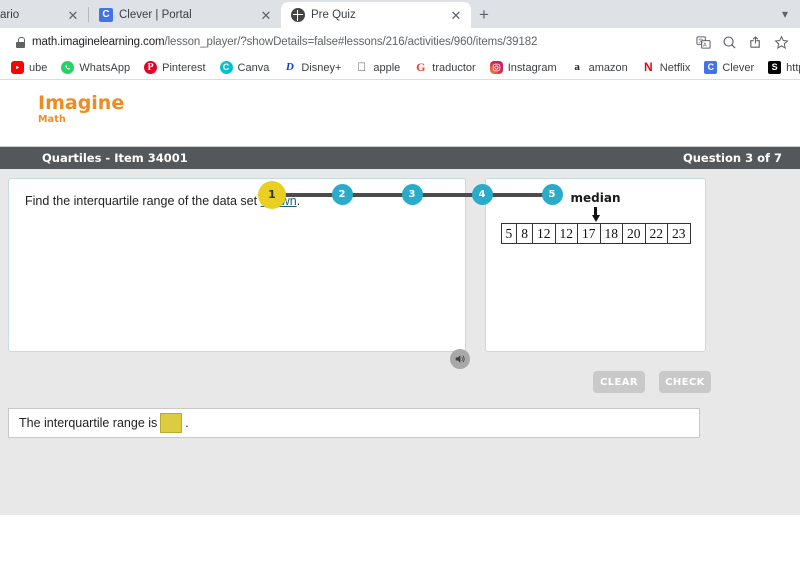  I want to click on data-set-panel: median 5 8 12 12 17 18 20 22 23, so click(595, 265).